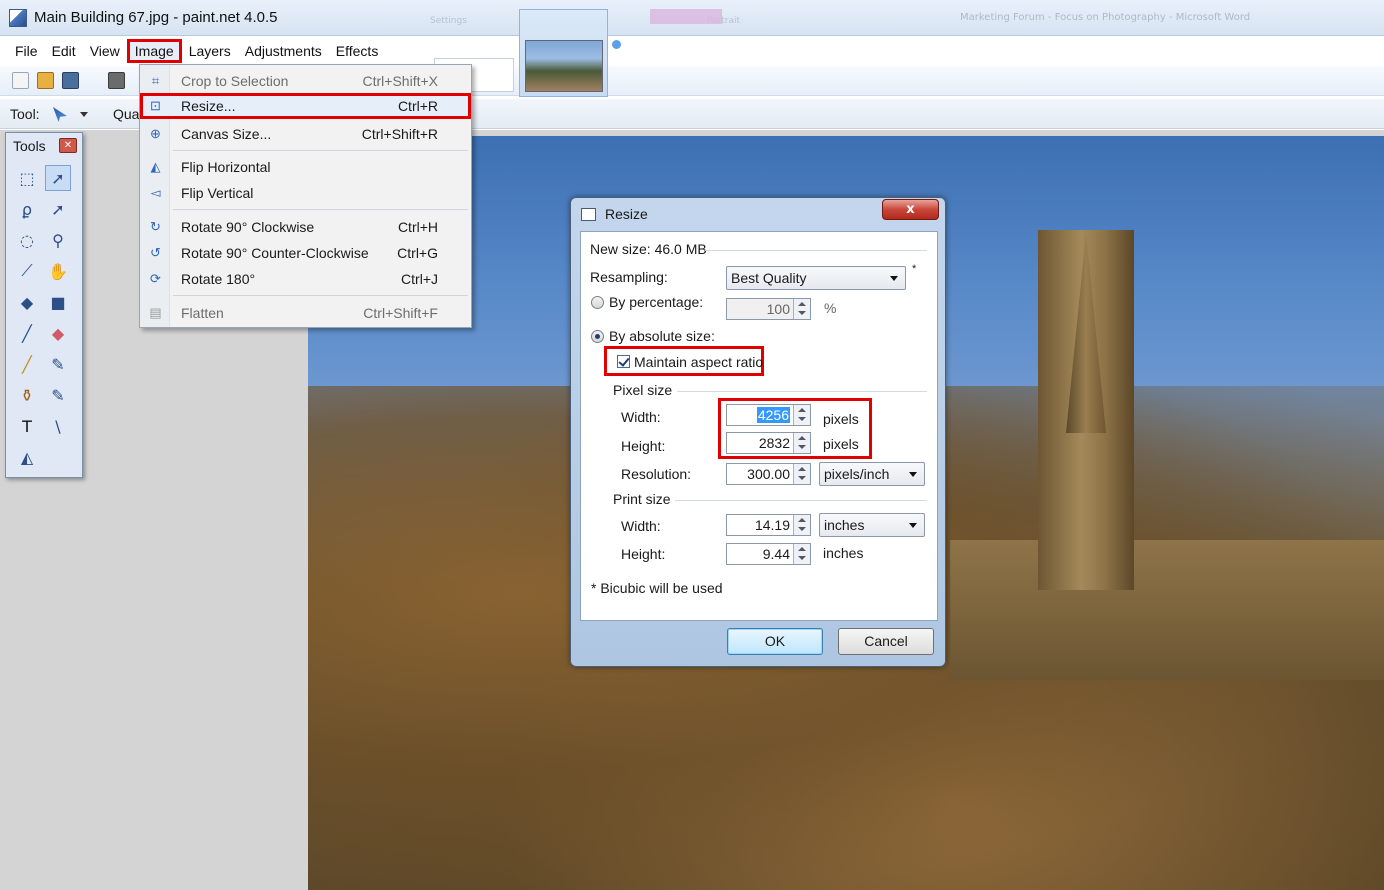 The width and height of the screenshot is (1384, 890). I want to click on print-width-spinner: 14.19, so click(768, 525).